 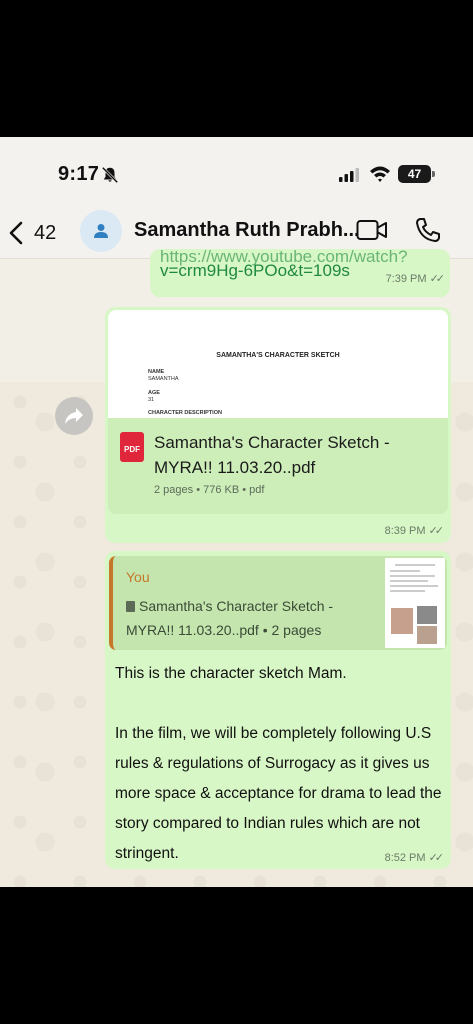 I want to click on preview-age-label: AGE, so click(x=154, y=393).